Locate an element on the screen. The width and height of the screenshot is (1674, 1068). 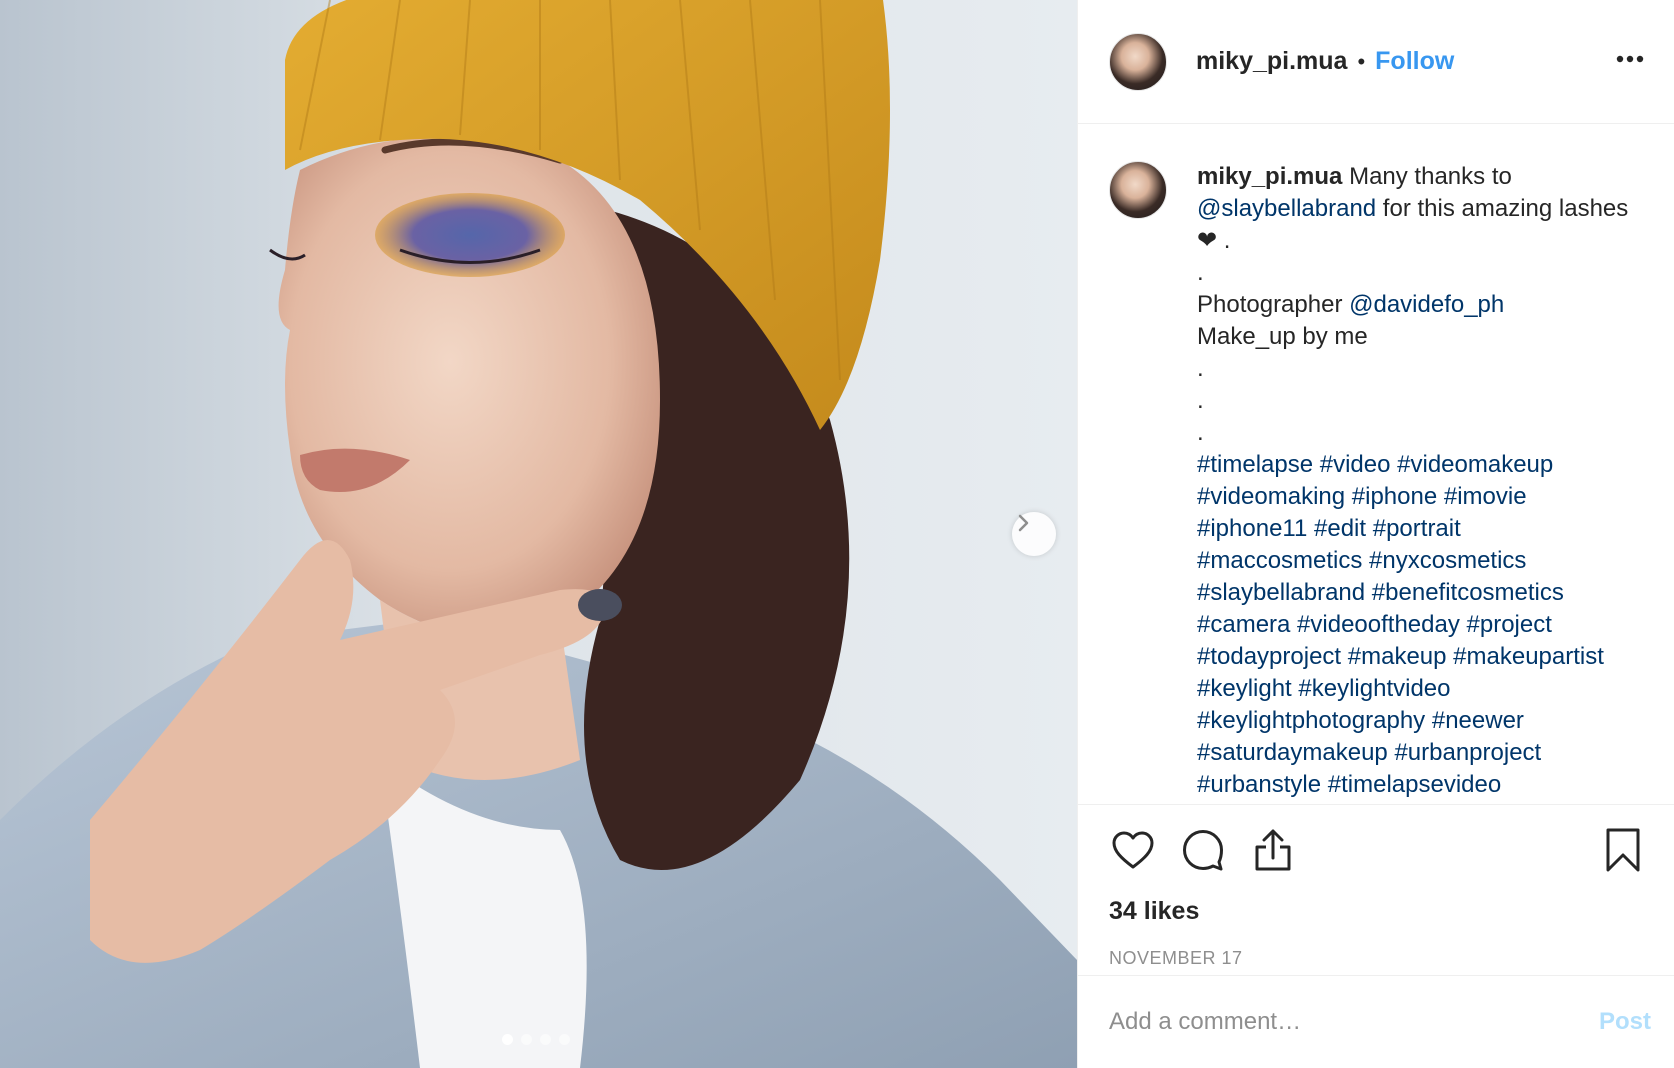
carousel-indicator is located at coordinates (536, 1039).